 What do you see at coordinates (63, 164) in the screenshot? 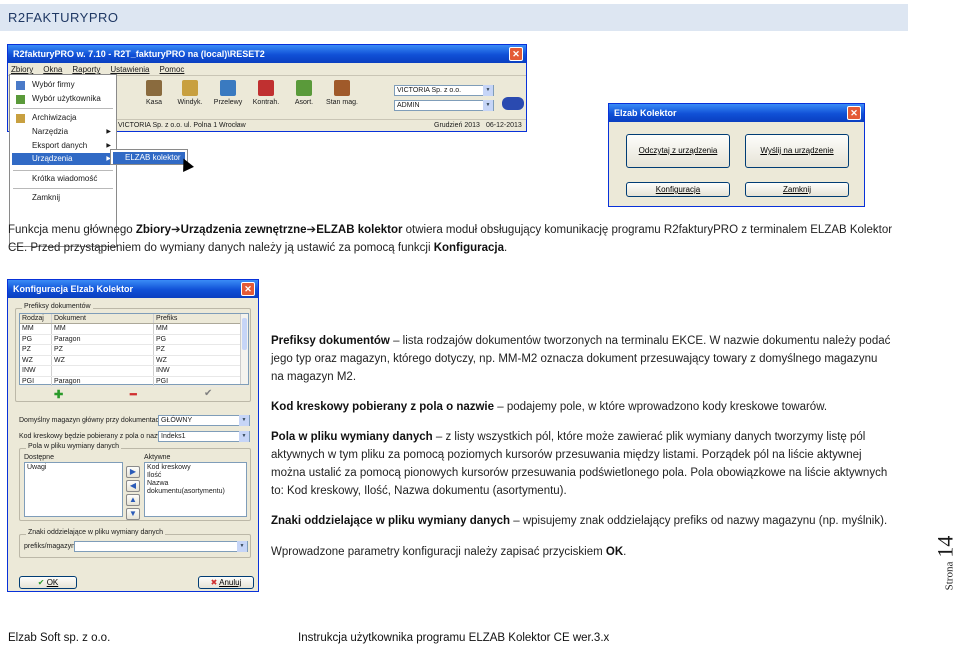
I see `menu-item-urzadzenia: Urządzenia zewnętrzne▶` at bounding box center [63, 164].